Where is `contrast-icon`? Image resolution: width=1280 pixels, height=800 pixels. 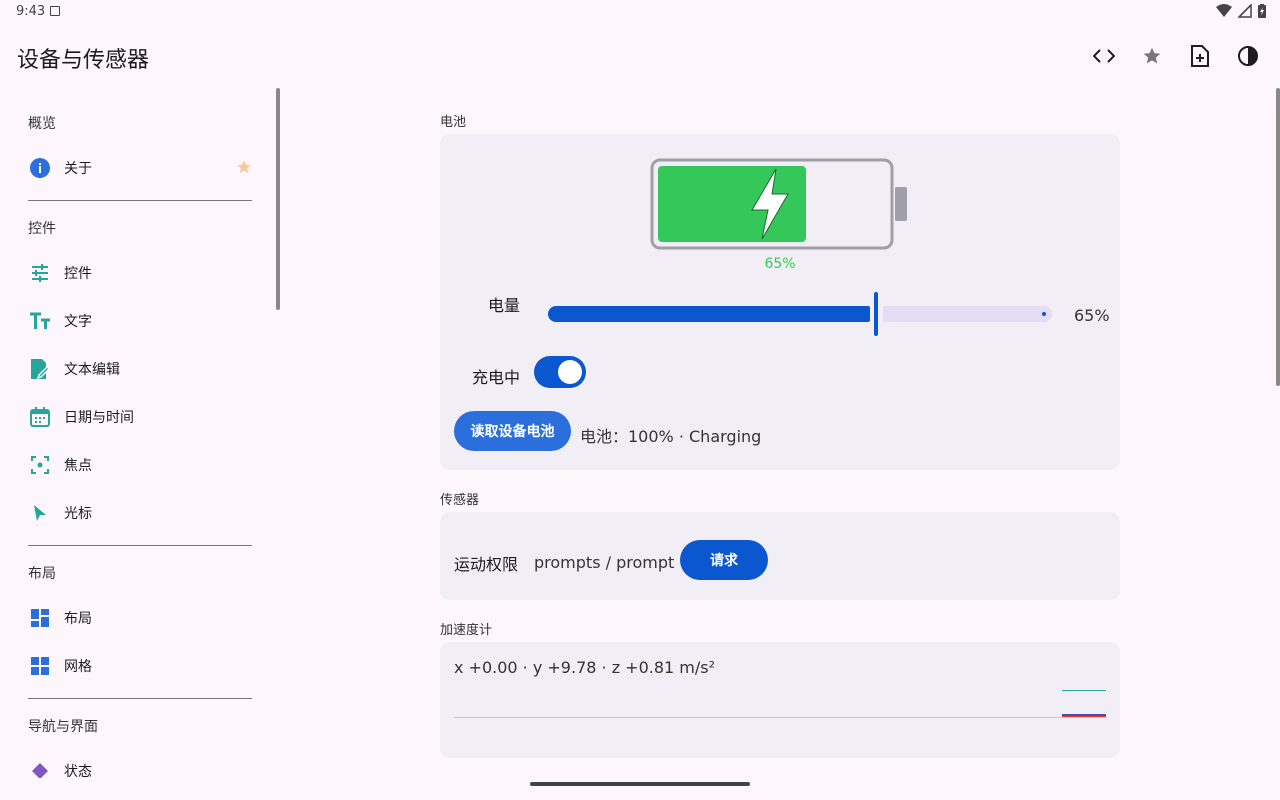 contrast-icon is located at coordinates (1248, 56).